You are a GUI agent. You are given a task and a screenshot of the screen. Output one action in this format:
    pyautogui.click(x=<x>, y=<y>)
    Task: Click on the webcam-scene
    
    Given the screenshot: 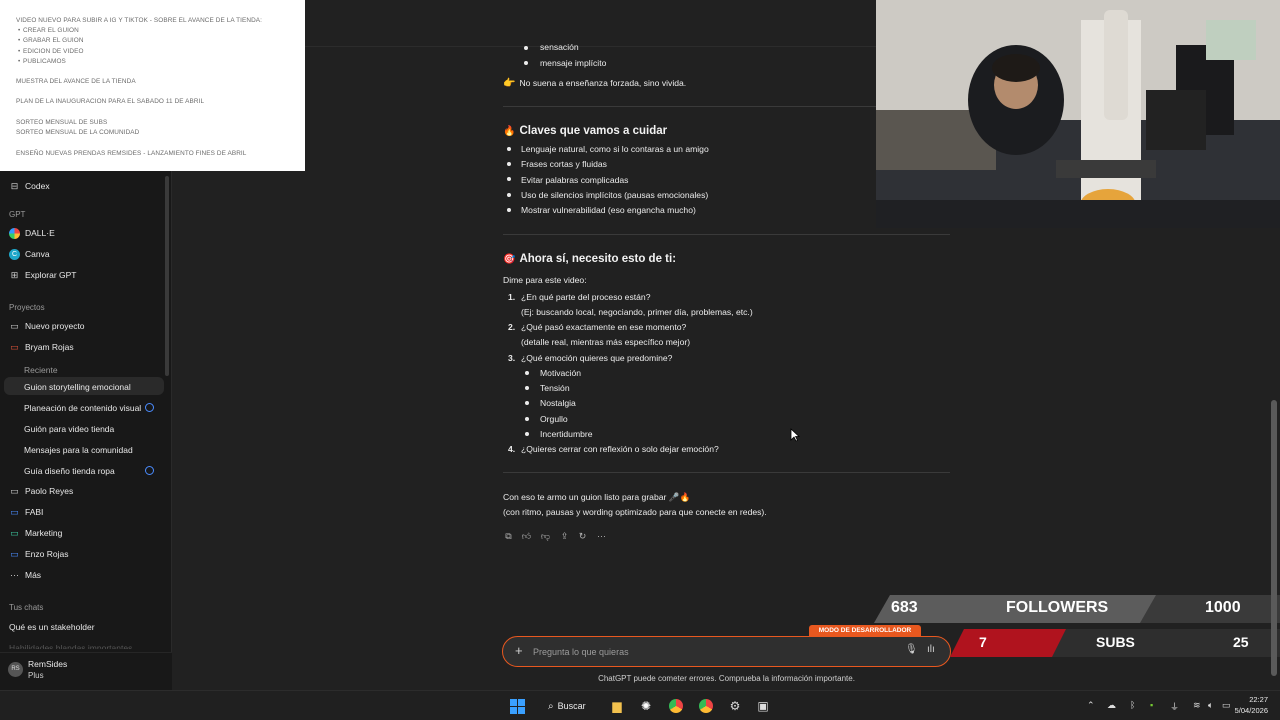 What is the action you would take?
    pyautogui.click(x=1078, y=114)
    